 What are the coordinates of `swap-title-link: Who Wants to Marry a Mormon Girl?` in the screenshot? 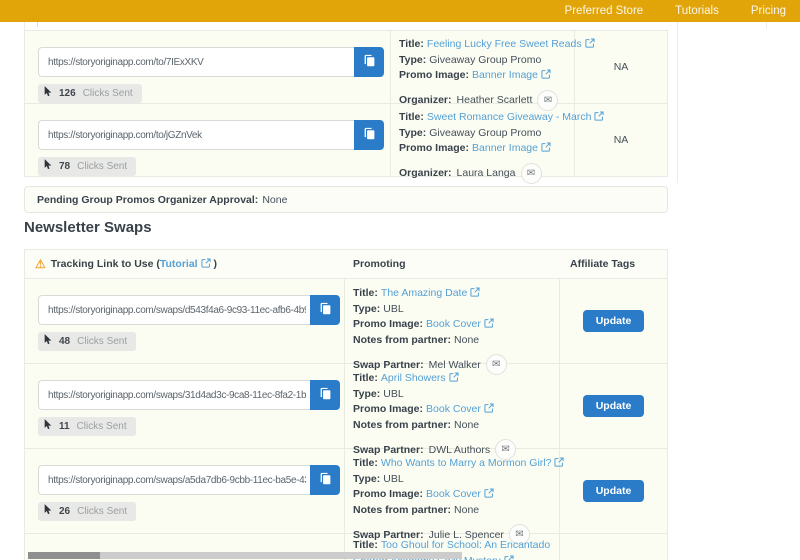 It's located at (466, 463).